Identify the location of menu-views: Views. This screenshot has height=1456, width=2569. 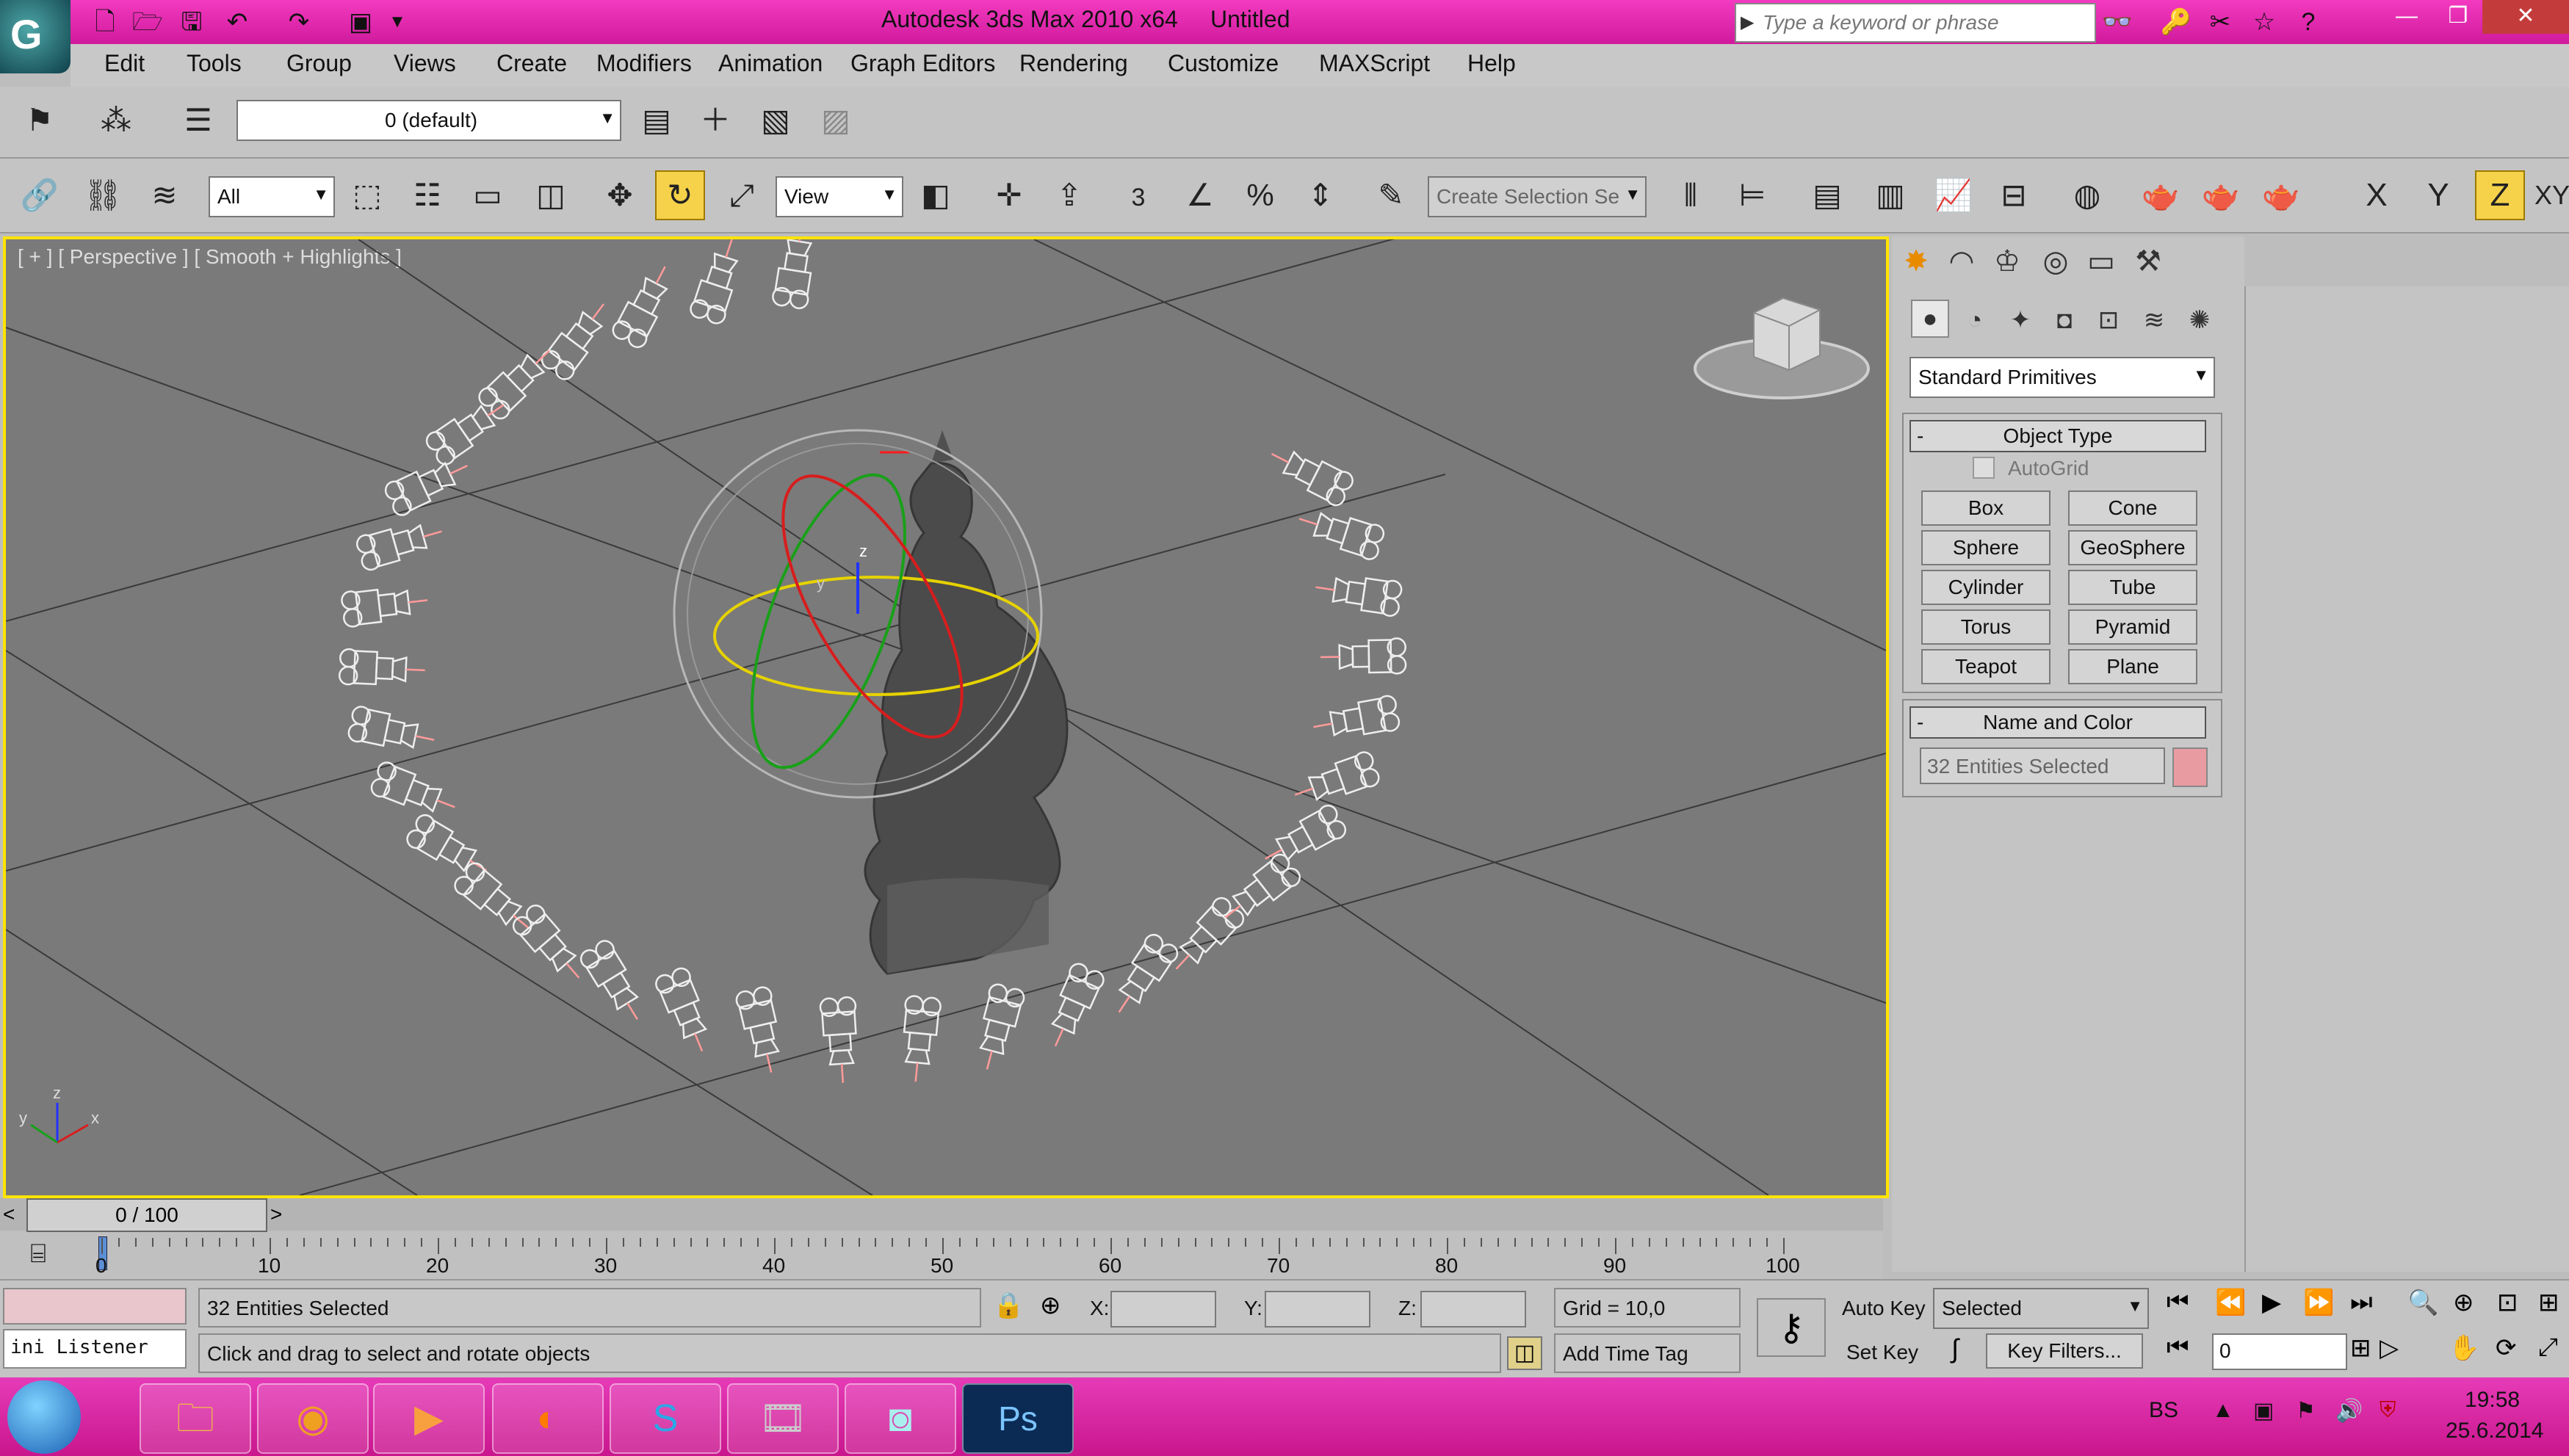
(425, 63).